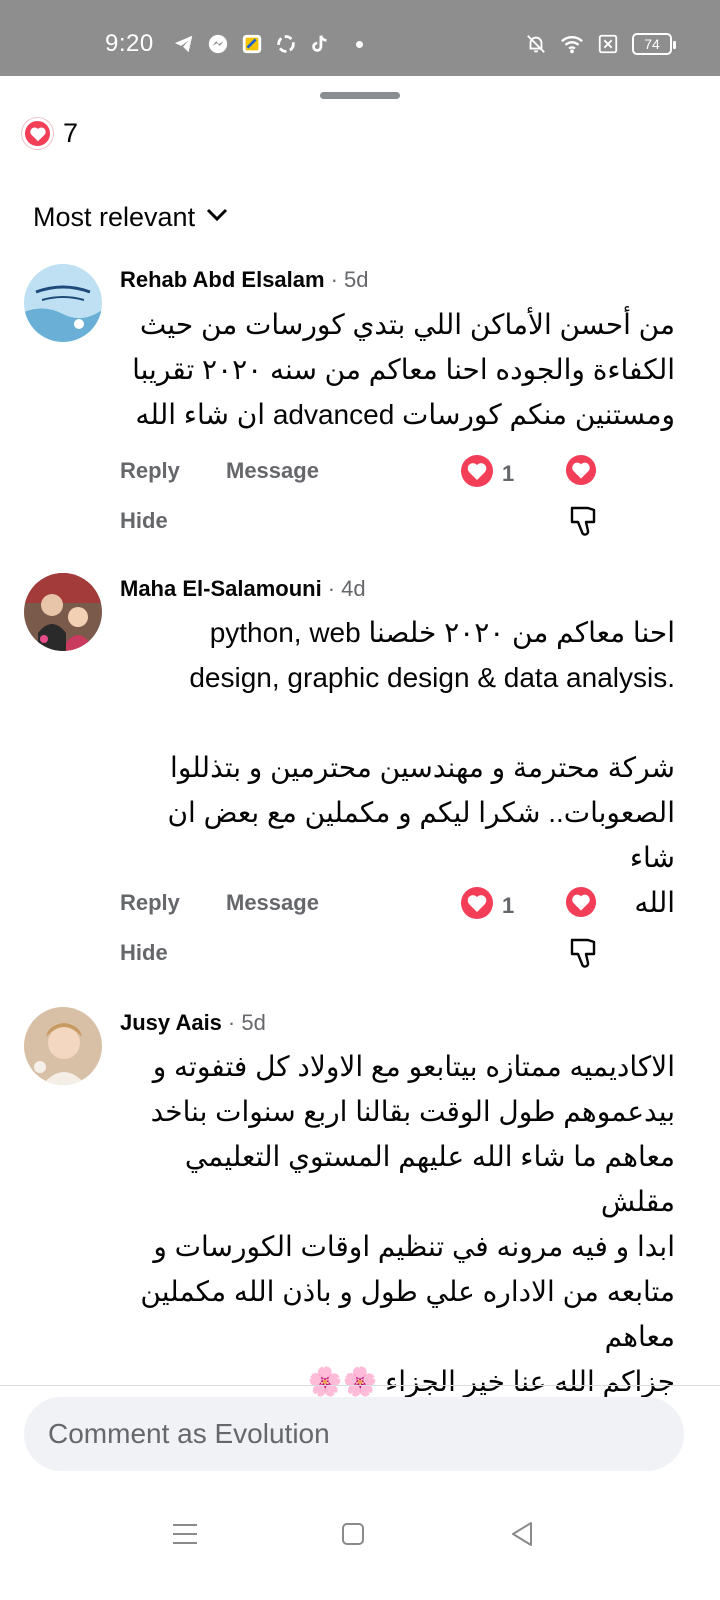 The height and width of the screenshot is (1600, 720). Describe the element at coordinates (536, 44) in the screenshot. I see `bell-muted-icon` at that location.